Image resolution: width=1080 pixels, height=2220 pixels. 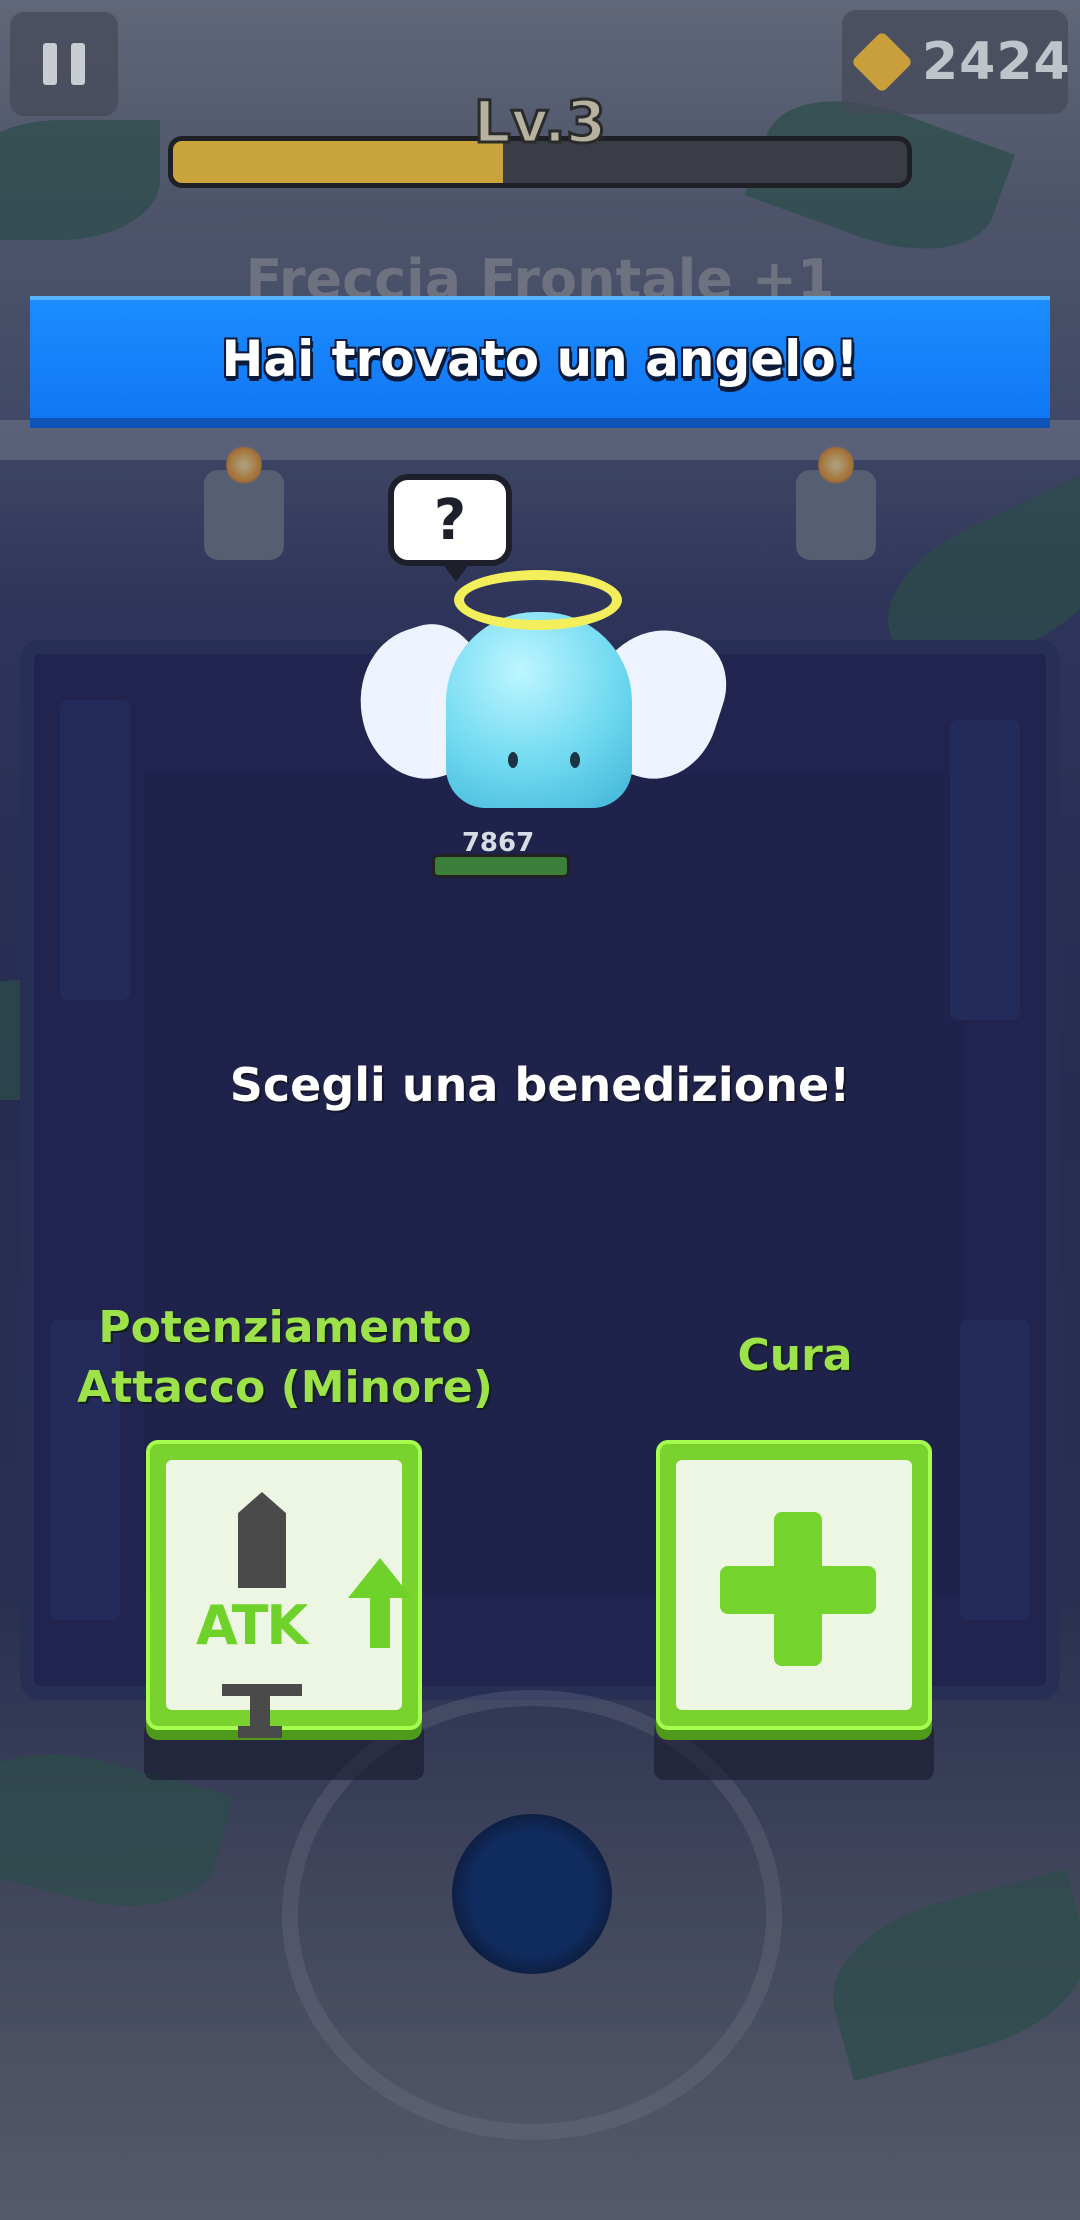 I want to click on option-attack-boost: ATK, so click(x=284, y=1589).